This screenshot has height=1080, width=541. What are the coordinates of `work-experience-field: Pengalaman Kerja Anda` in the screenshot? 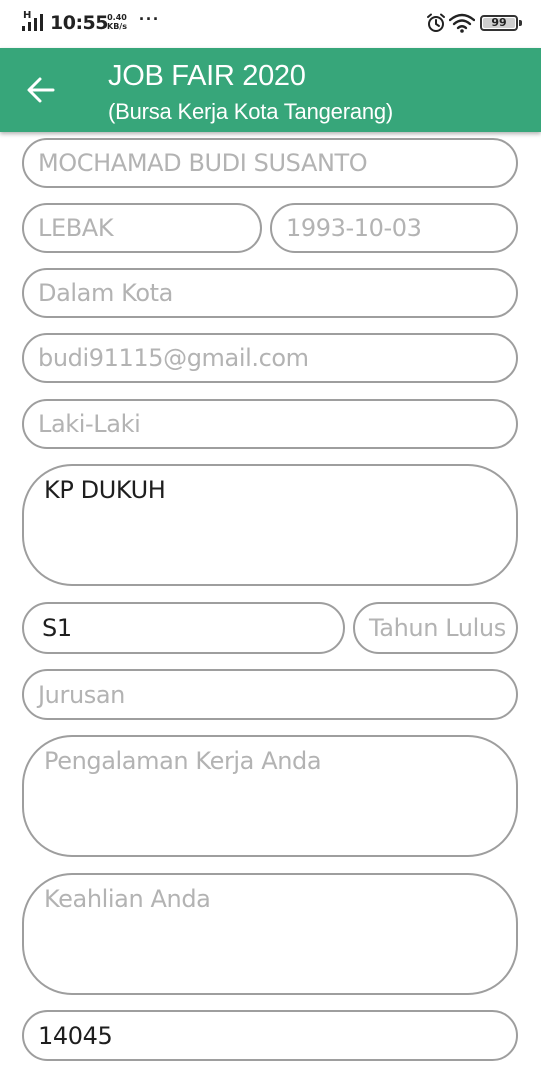 It's located at (270, 796).